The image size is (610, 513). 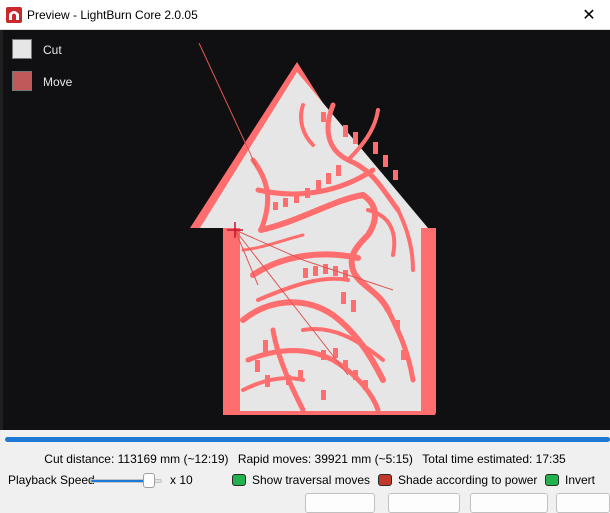 What do you see at coordinates (580, 480) in the screenshot?
I see `invert-label: Invert` at bounding box center [580, 480].